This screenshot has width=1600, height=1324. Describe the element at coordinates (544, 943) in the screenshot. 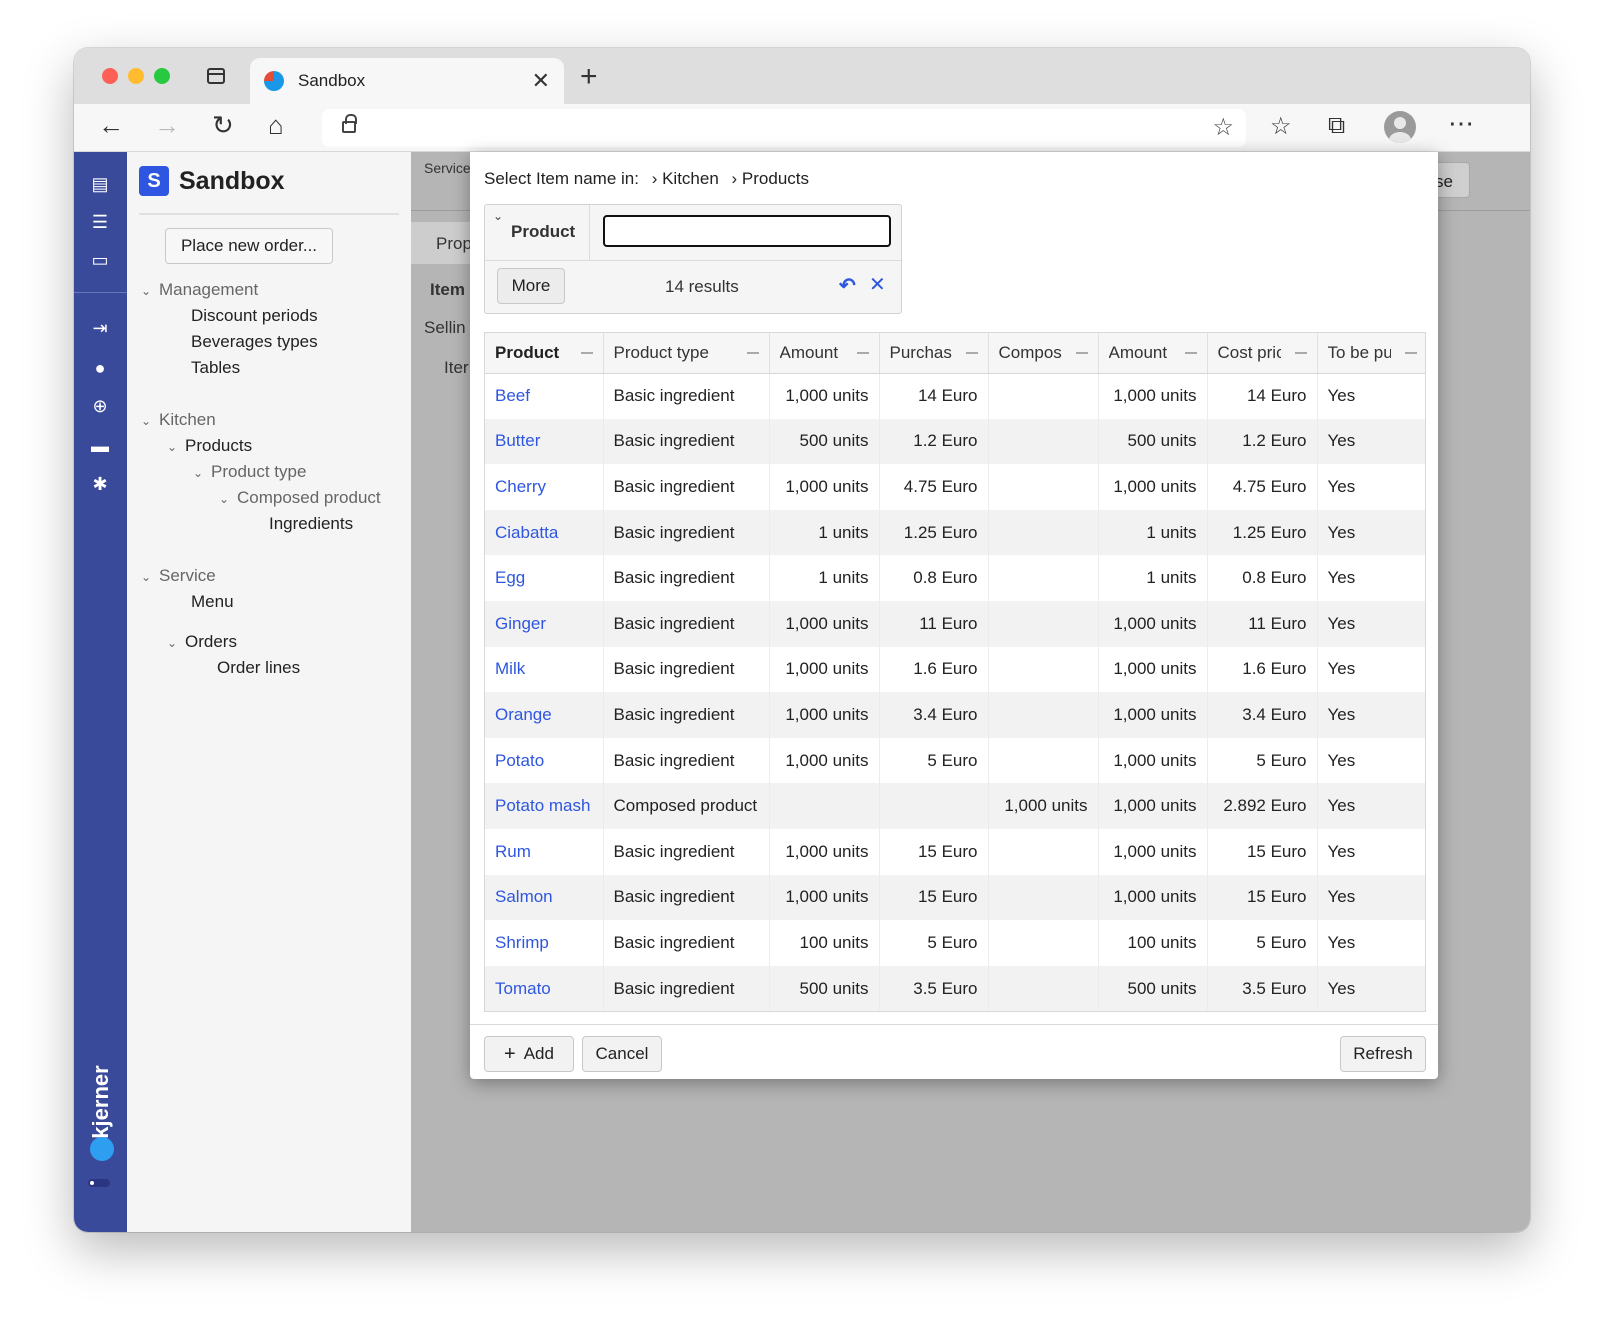

I see `product-link: Shrimp` at that location.